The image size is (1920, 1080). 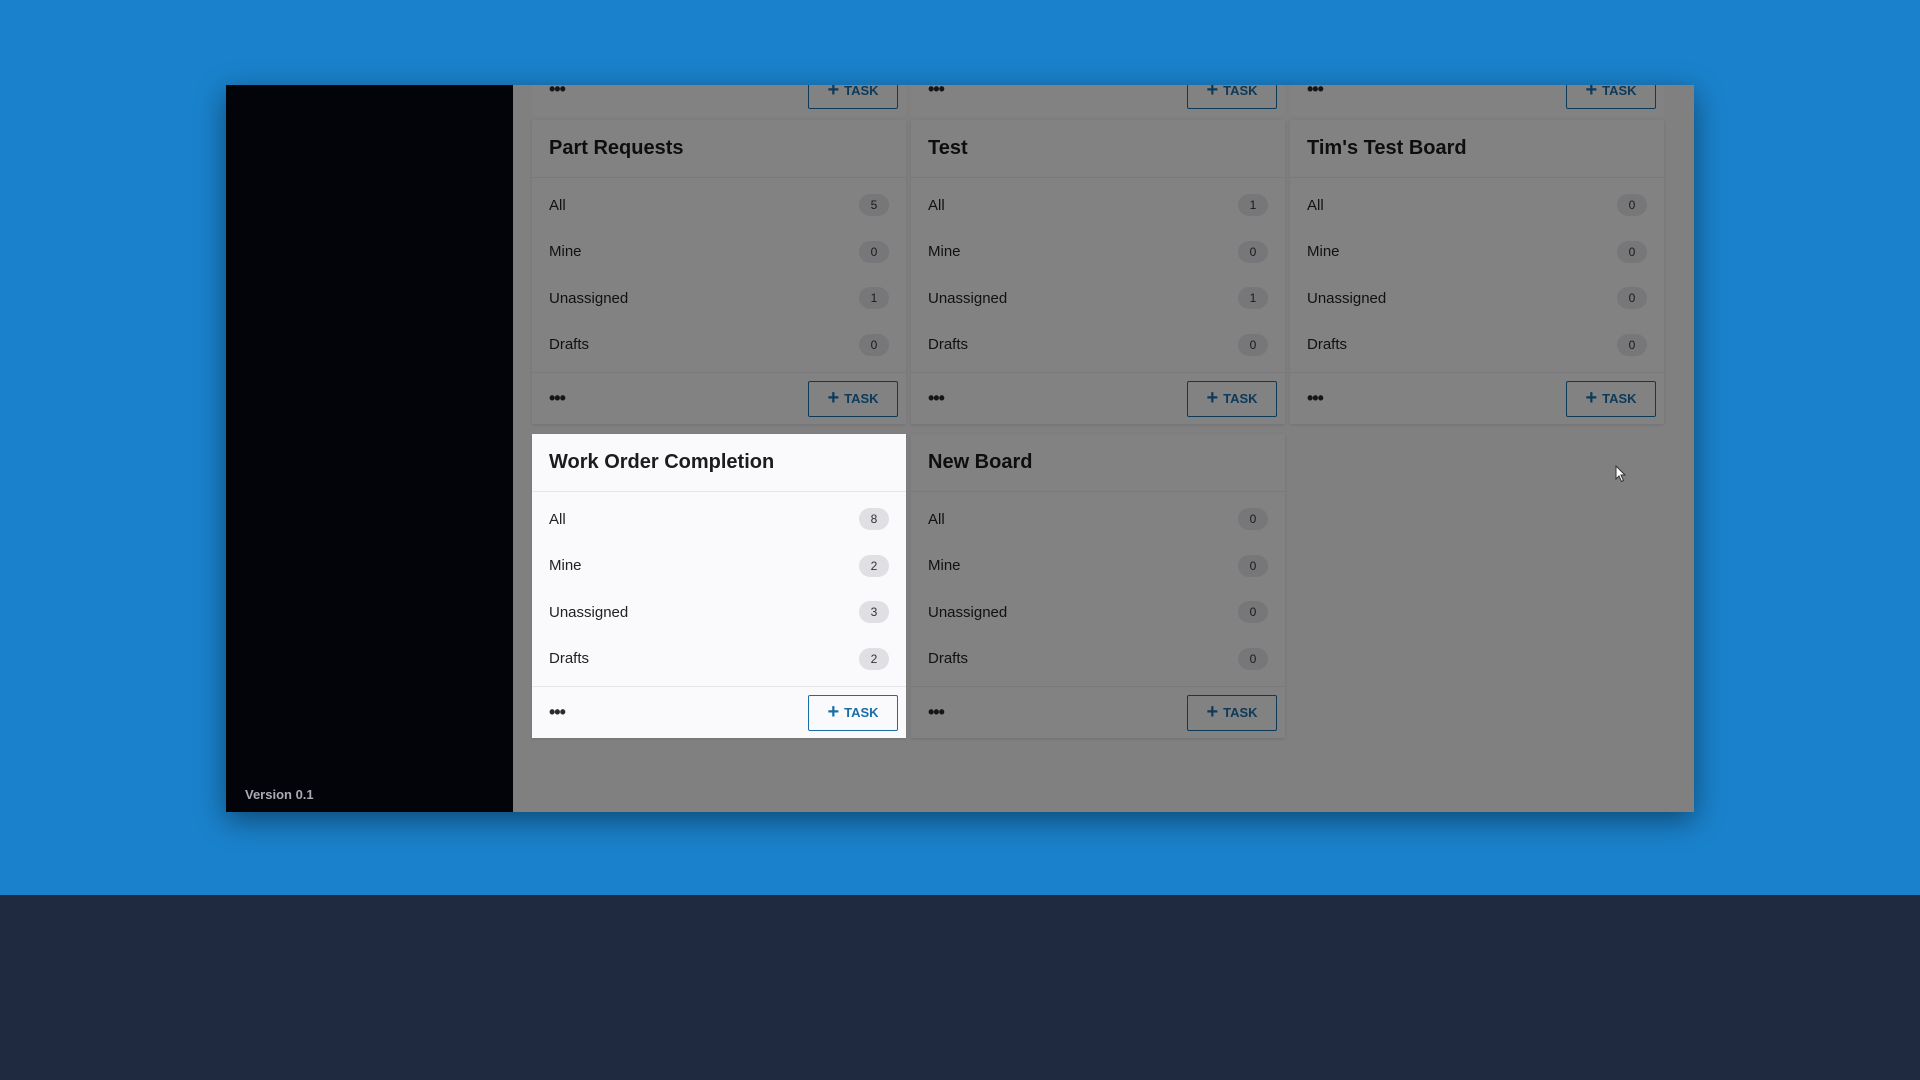 I want to click on board-title: Work Order Completion, so click(x=719, y=463).